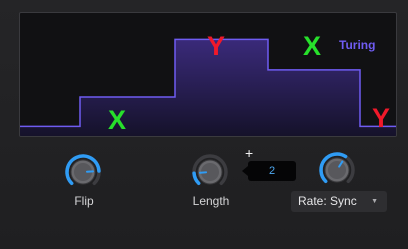 This screenshot has width=408, height=249. What do you see at coordinates (211, 201) in the screenshot?
I see `length-label: Length` at bounding box center [211, 201].